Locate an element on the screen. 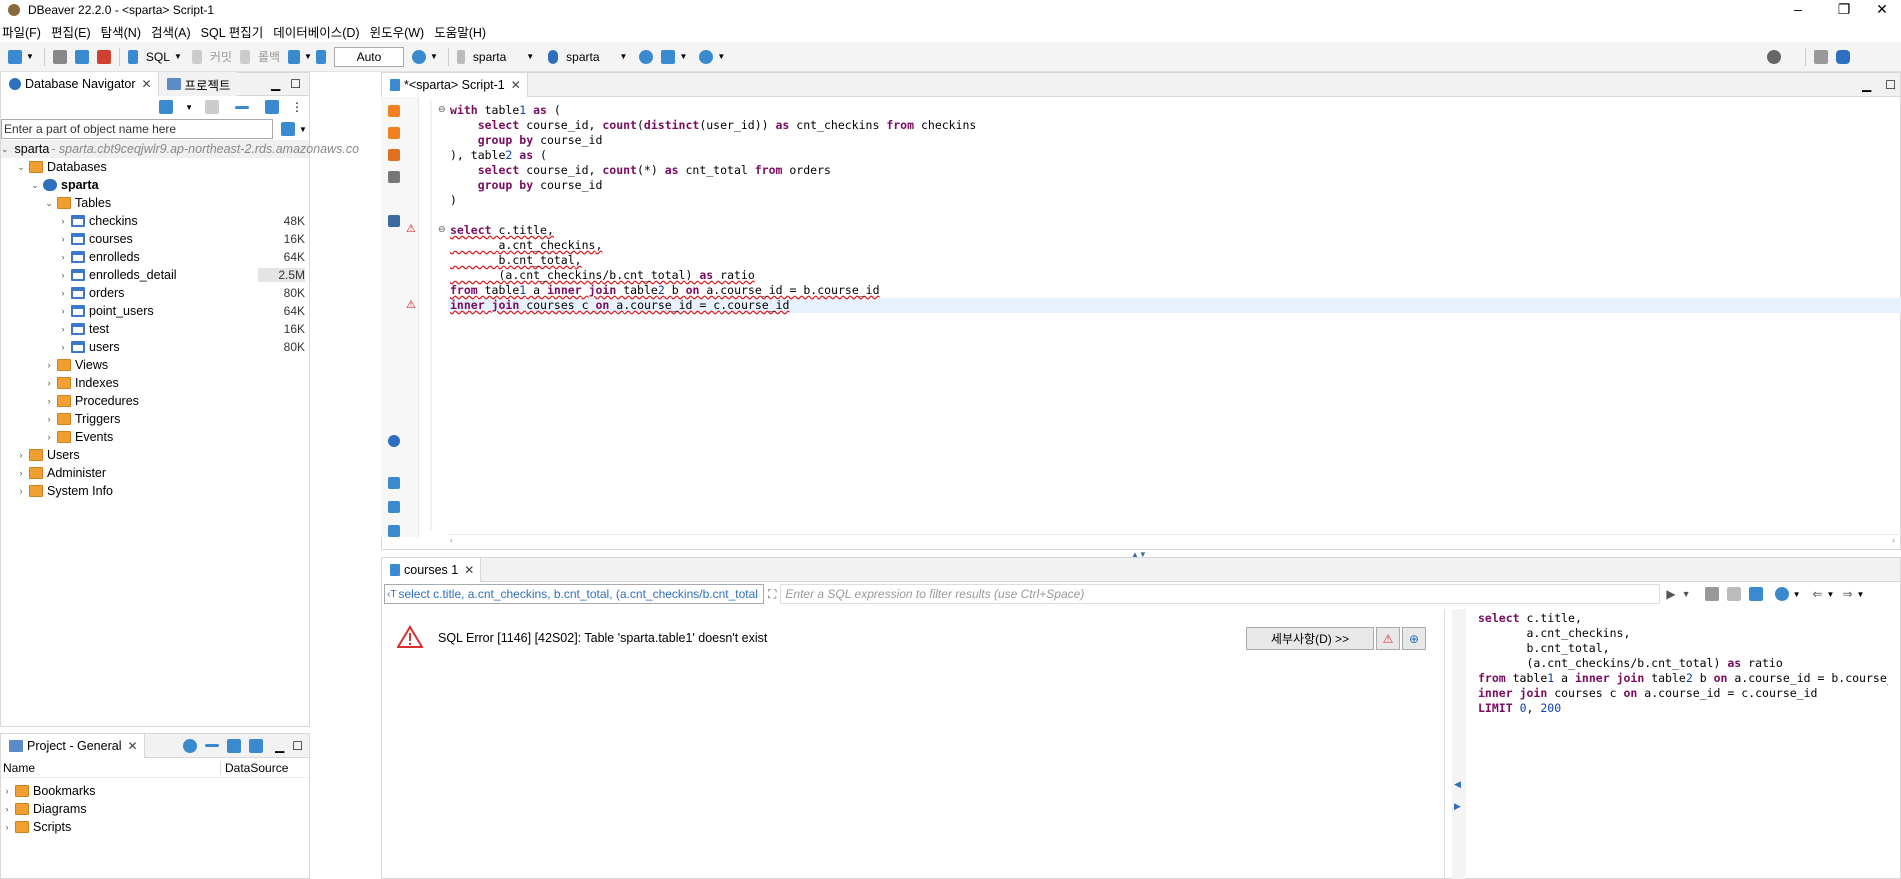 The image size is (1901, 879). column-header-name: Name is located at coordinates (111, 767).